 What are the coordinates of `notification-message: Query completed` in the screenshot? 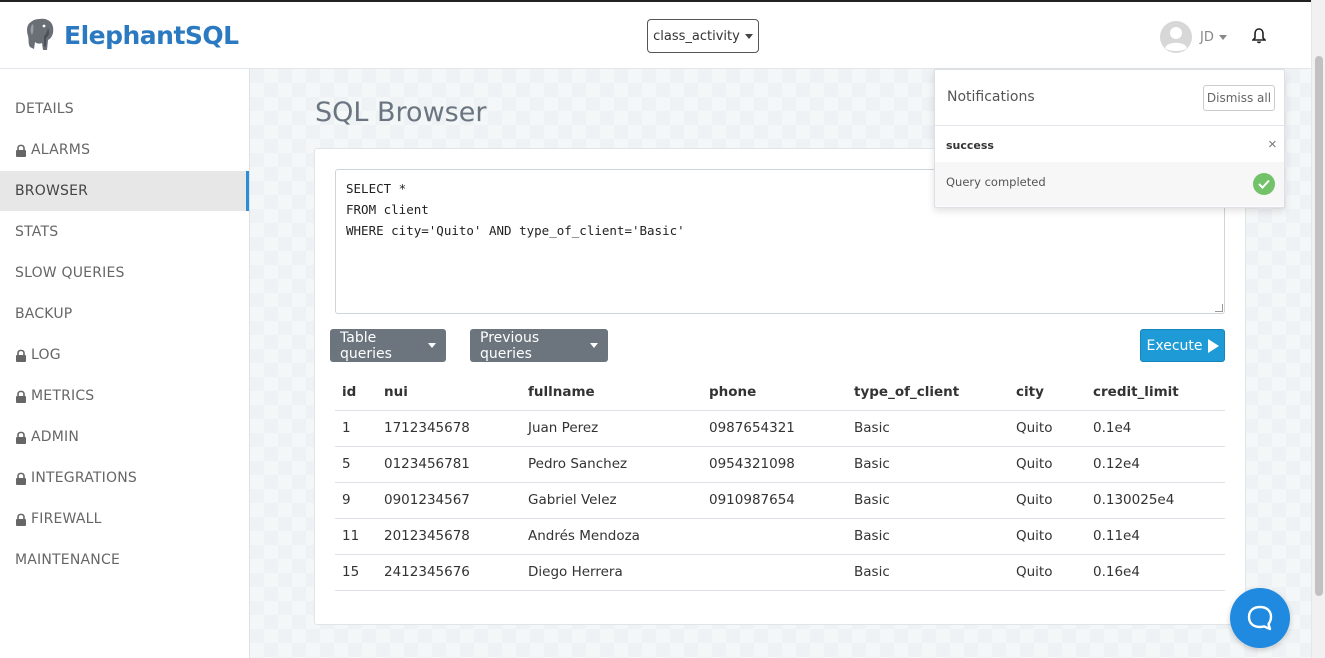 It's located at (996, 182).